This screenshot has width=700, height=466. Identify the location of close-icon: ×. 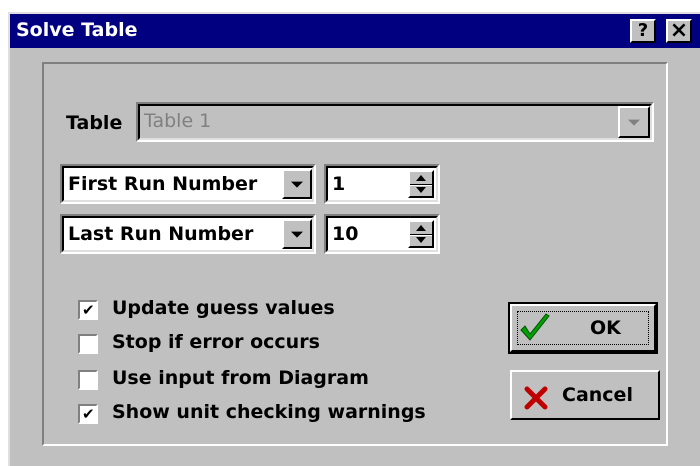
(679, 30).